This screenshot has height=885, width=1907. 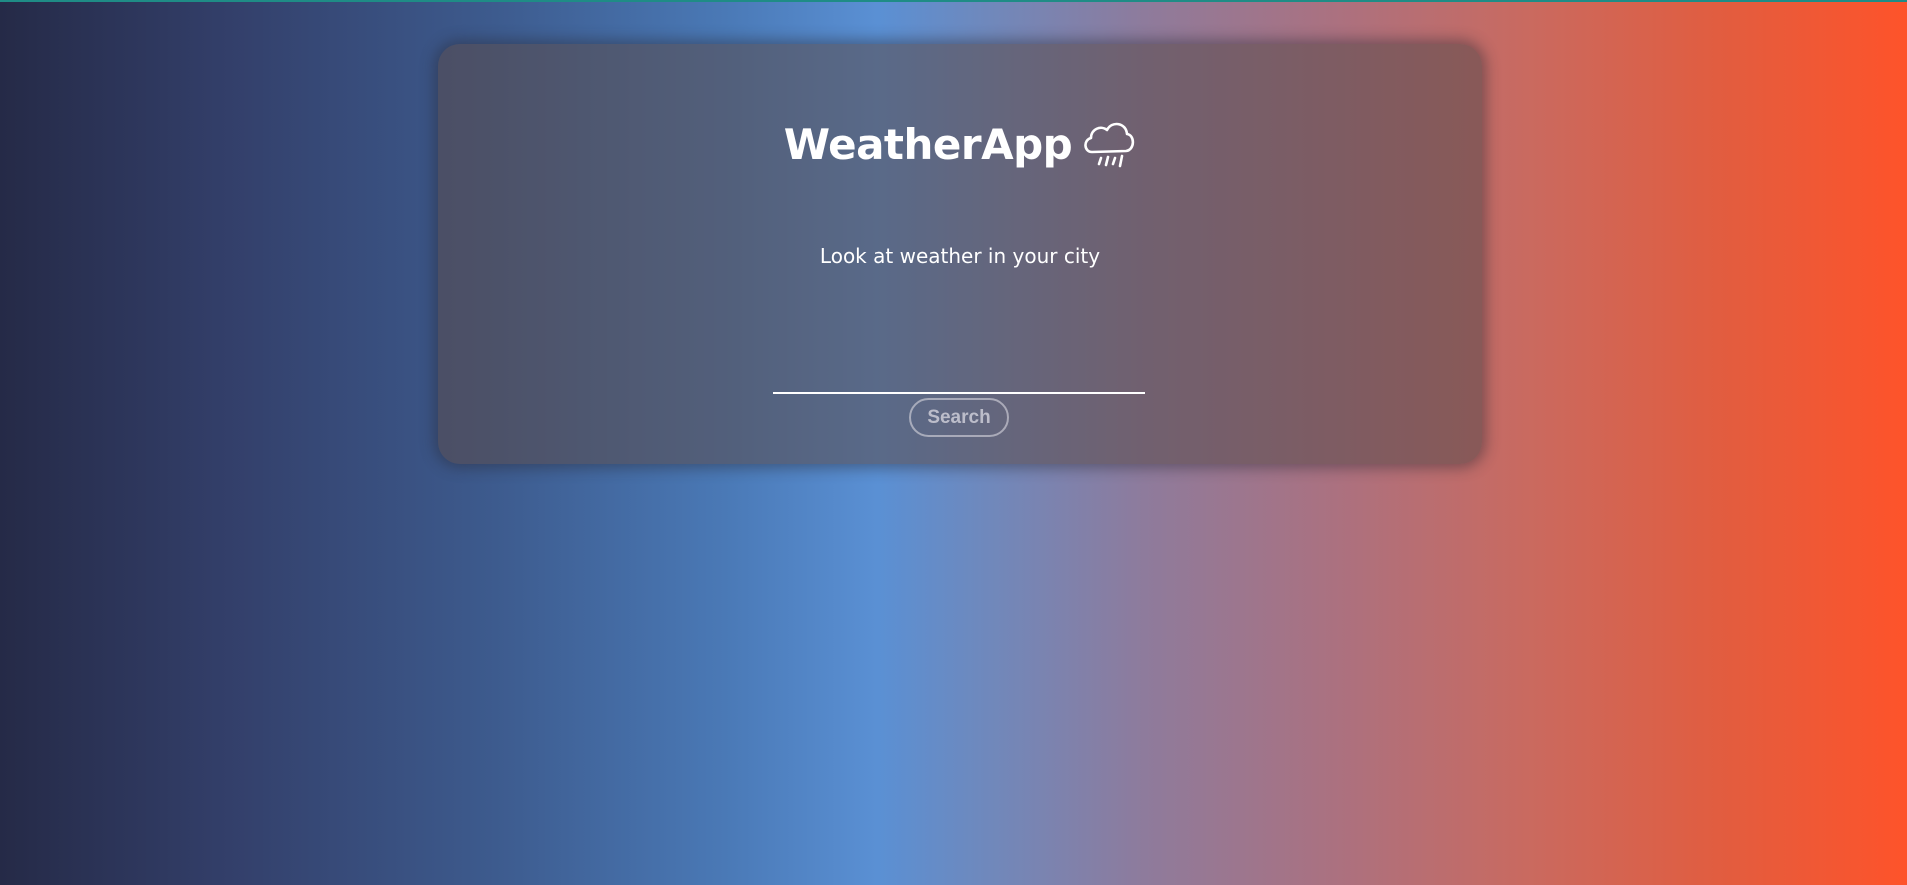 What do you see at coordinates (953, 1) in the screenshot?
I see `top-accent-line` at bounding box center [953, 1].